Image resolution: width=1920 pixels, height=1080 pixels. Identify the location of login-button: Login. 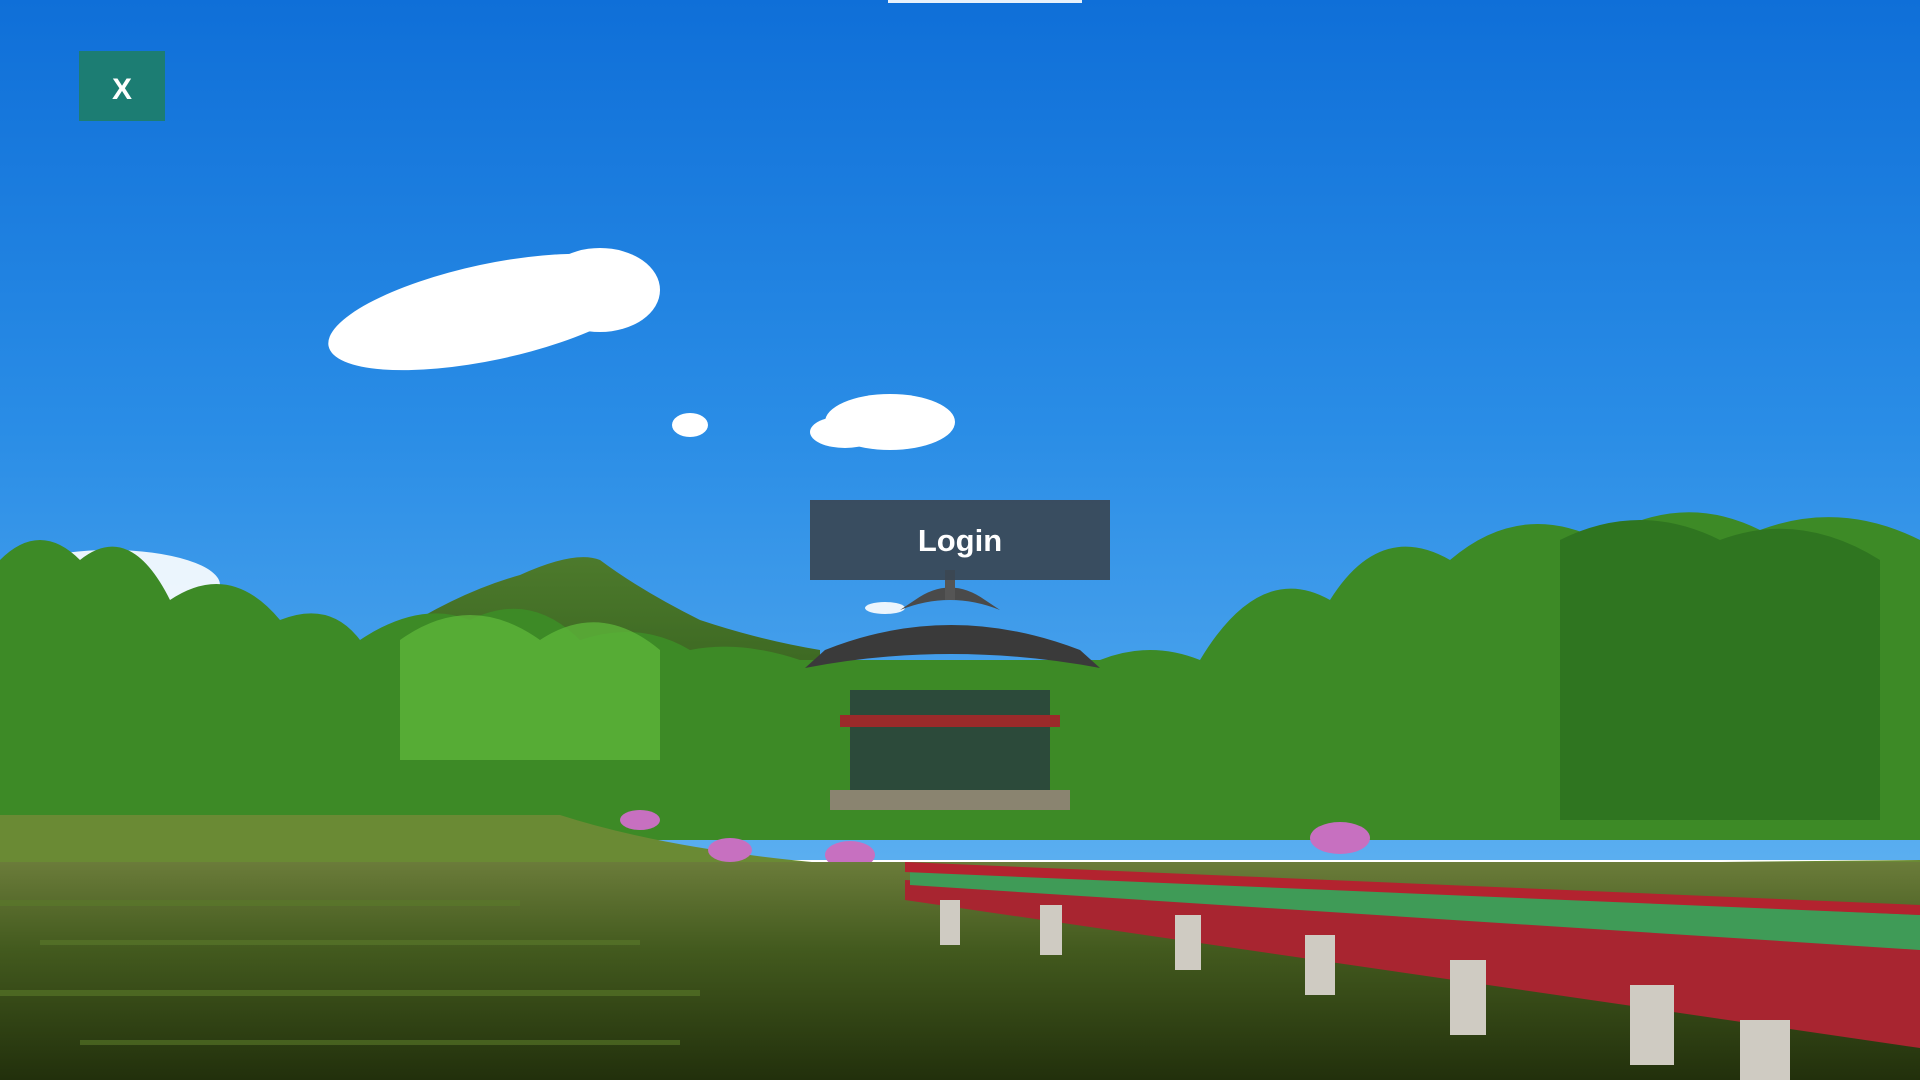
(960, 540).